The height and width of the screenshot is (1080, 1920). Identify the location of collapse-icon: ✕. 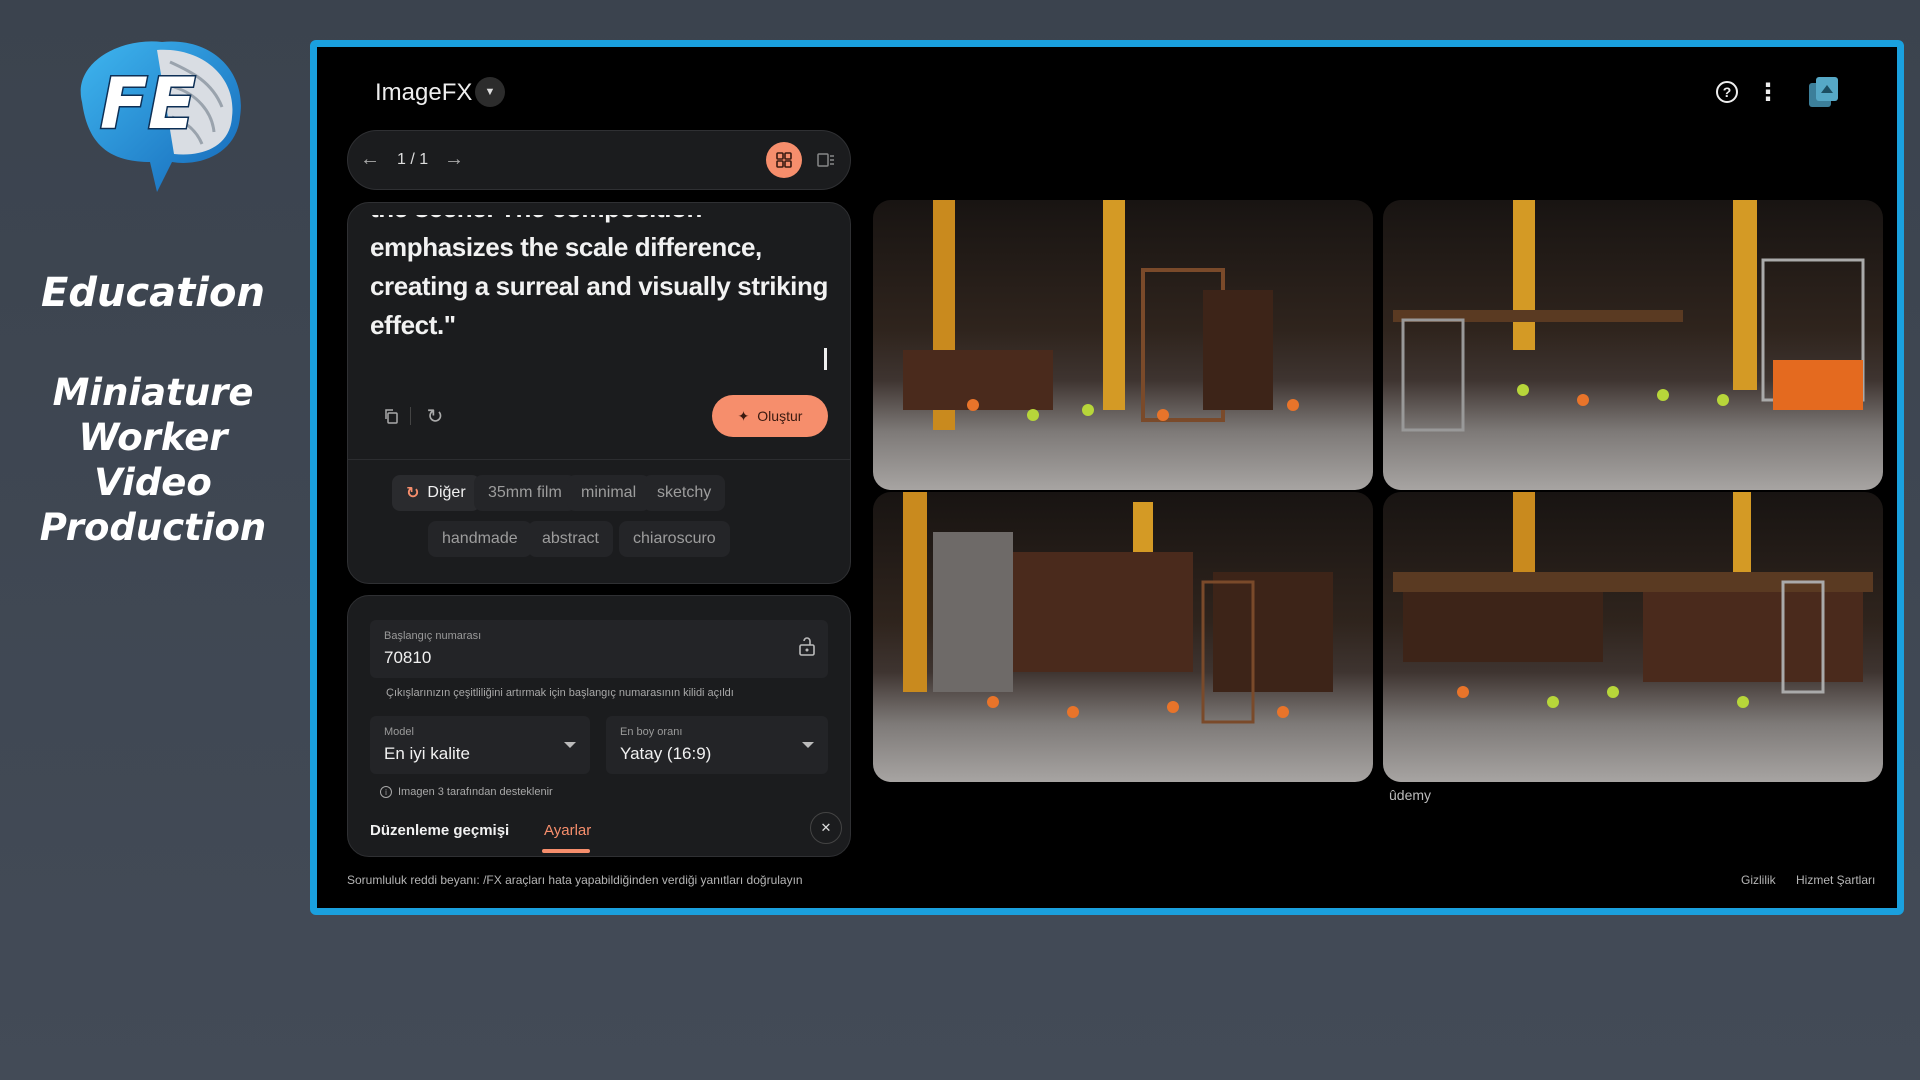
(826, 828).